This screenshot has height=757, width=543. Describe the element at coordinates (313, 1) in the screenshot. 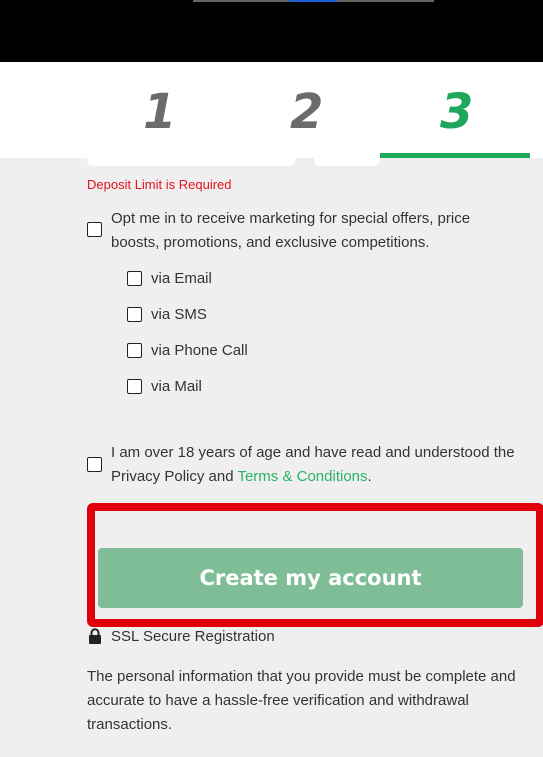

I see `header-accent-line` at that location.